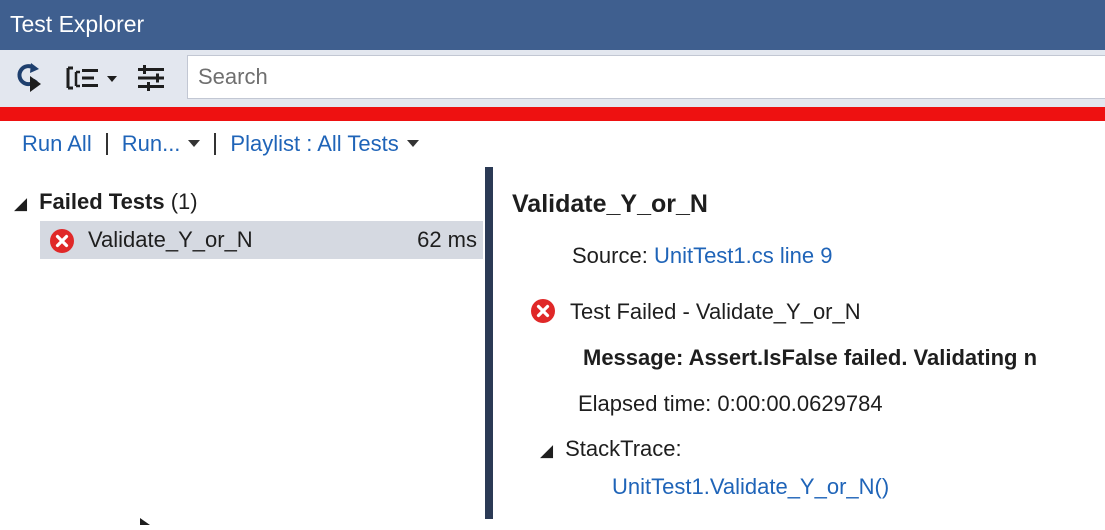 Image resolution: width=1105 pixels, height=530 pixels. Describe the element at coordinates (447, 239) in the screenshot. I see `test-duration: 62 ms` at that location.